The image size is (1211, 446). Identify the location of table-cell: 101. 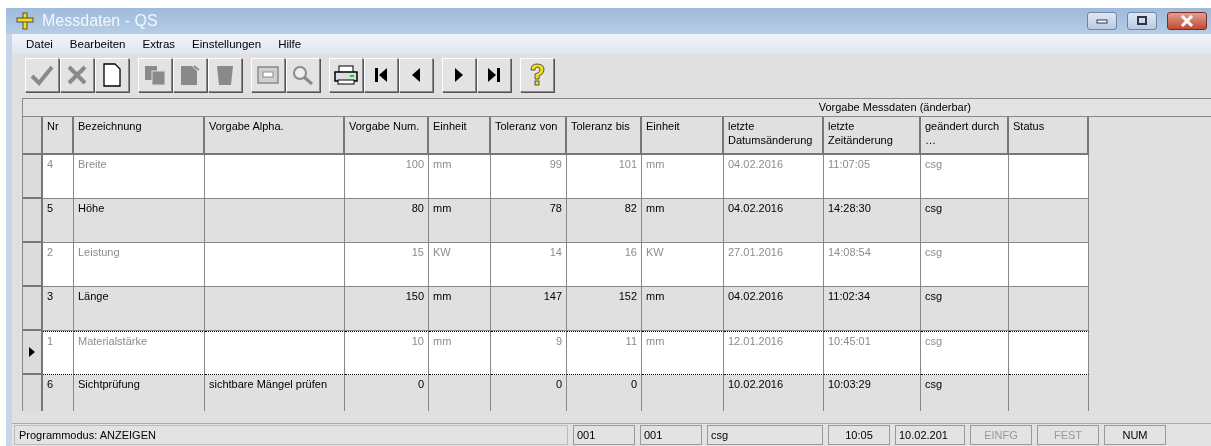
(604, 177).